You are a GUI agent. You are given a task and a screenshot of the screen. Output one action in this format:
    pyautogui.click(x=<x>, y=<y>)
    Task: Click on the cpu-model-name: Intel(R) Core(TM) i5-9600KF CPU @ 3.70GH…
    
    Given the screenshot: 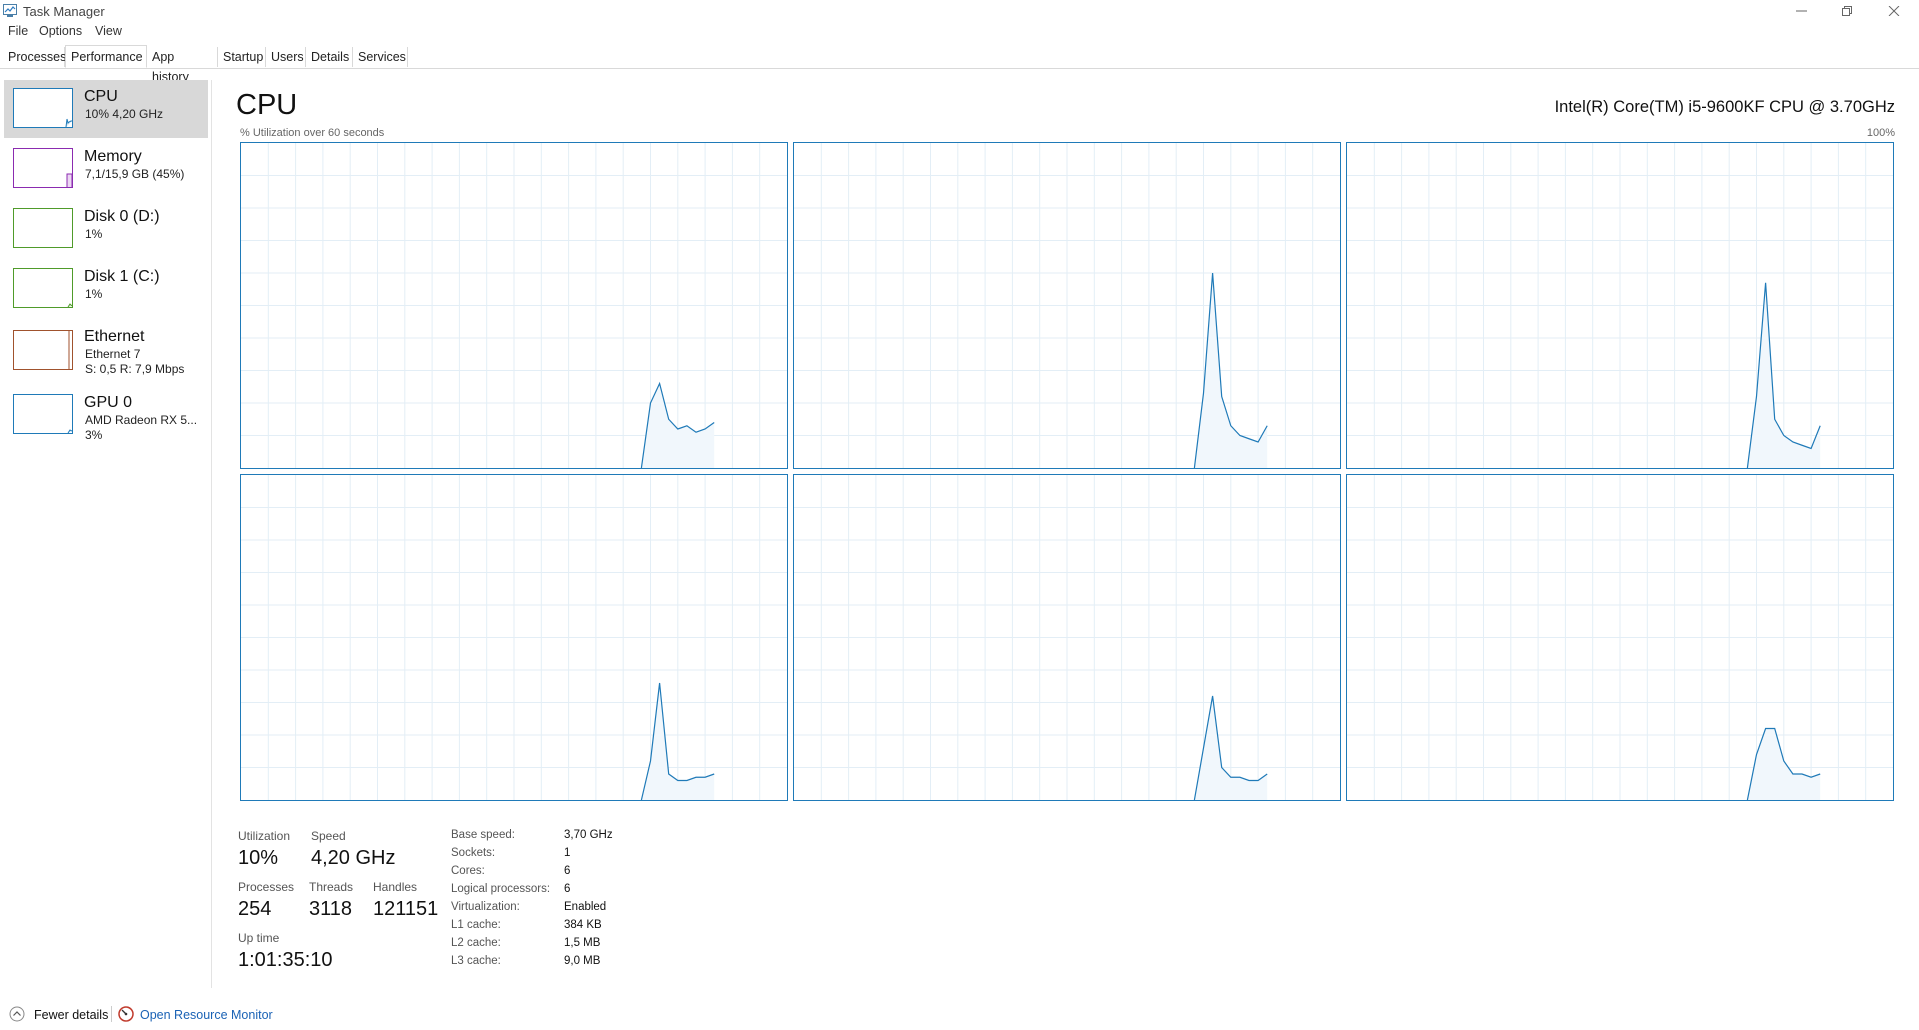 What is the action you would take?
    pyautogui.click(x=1724, y=107)
    